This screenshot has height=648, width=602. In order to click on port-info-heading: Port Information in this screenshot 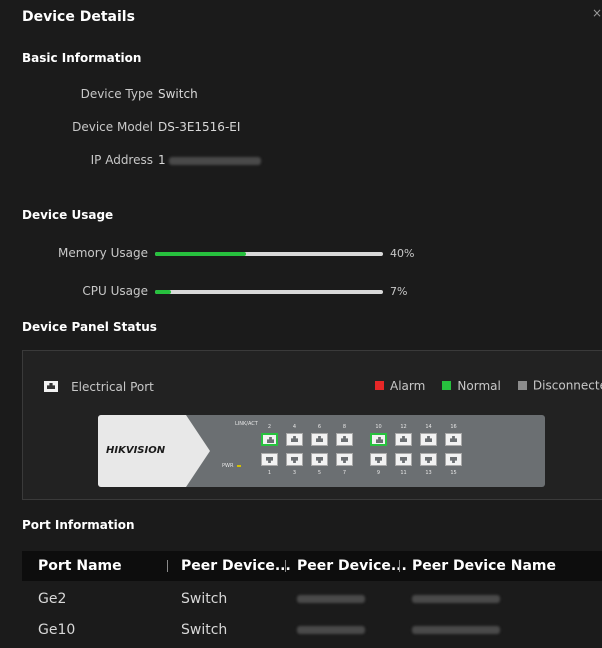, I will do `click(78, 525)`.